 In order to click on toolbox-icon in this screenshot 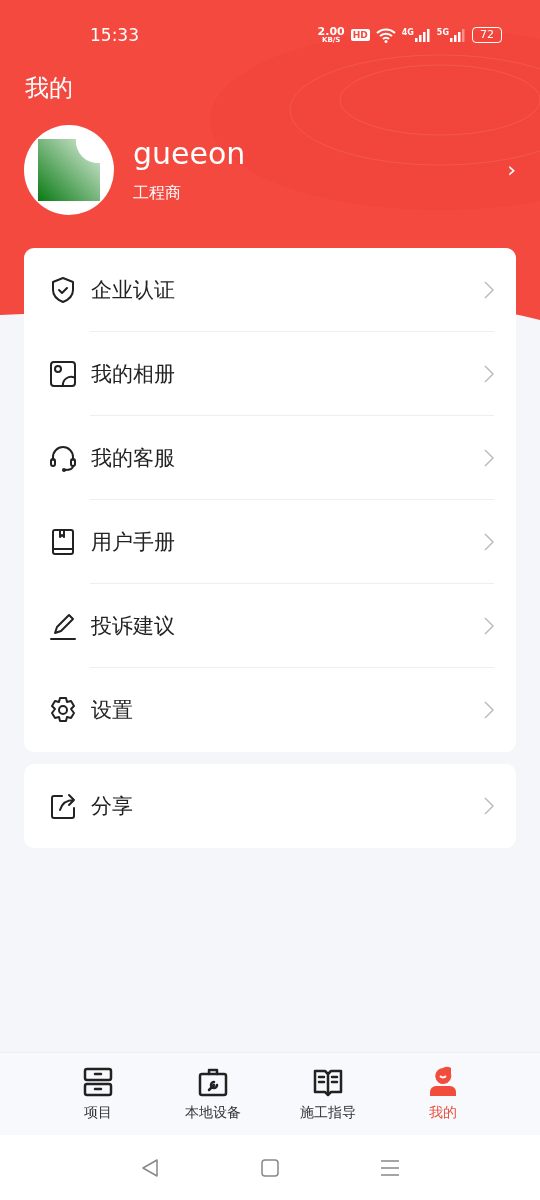, I will do `click(212, 1082)`.